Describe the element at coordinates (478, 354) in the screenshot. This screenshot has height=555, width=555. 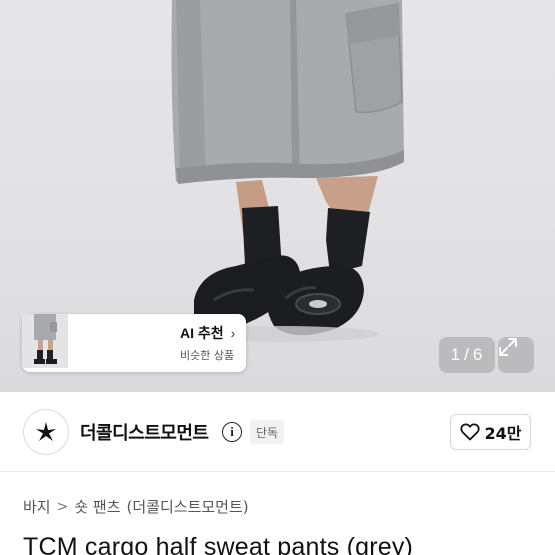
I see `pager-total: 6` at that location.